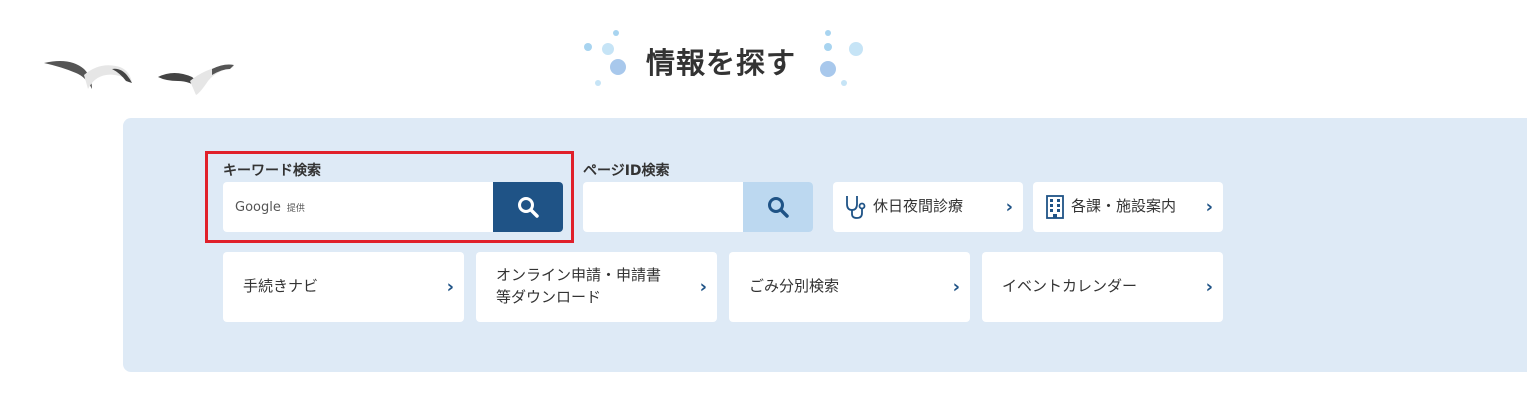 The height and width of the screenshot is (413, 1527). I want to click on keyword-search-button, so click(528, 207).